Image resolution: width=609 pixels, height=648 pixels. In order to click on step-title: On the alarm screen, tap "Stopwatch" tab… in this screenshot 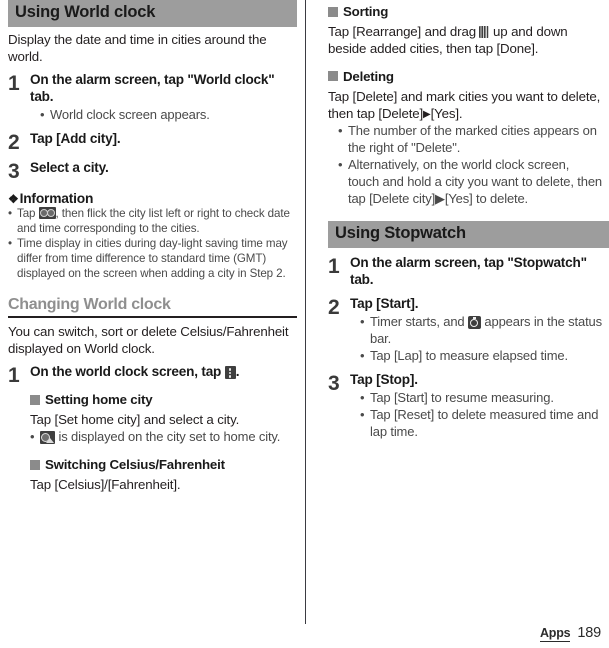, I will do `click(468, 271)`.